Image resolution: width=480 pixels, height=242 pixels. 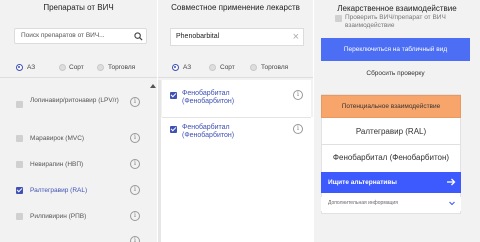 What do you see at coordinates (74, 100) in the screenshot?
I see `drug-name: Лопинавир/ритонавир (LPV/r)` at bounding box center [74, 100].